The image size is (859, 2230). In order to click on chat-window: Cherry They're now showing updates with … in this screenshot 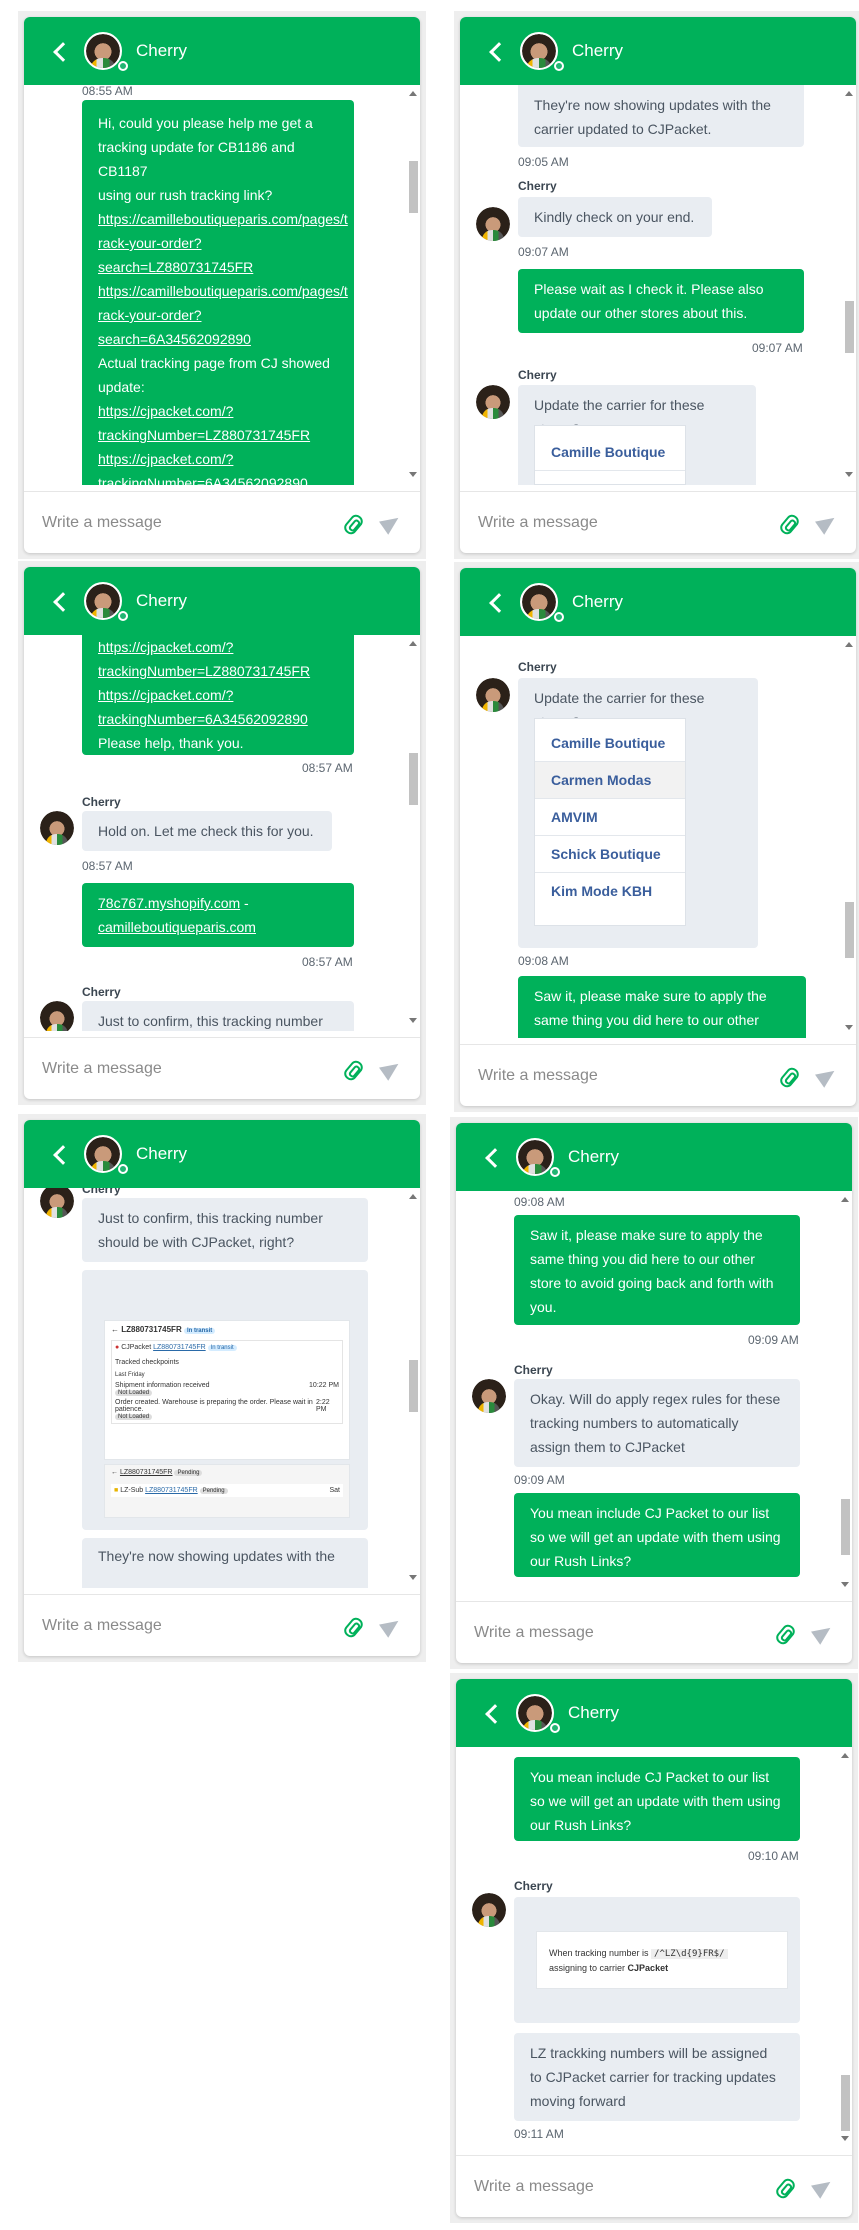, I will do `click(658, 285)`.